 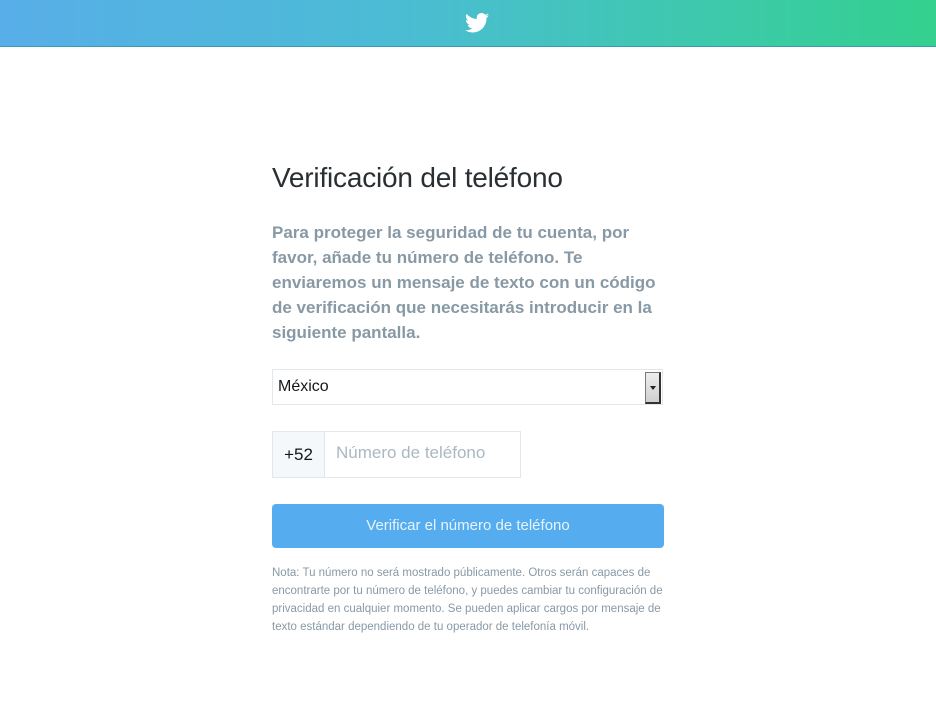 What do you see at coordinates (298, 454) in the screenshot?
I see `country-code-prefix: +52` at bounding box center [298, 454].